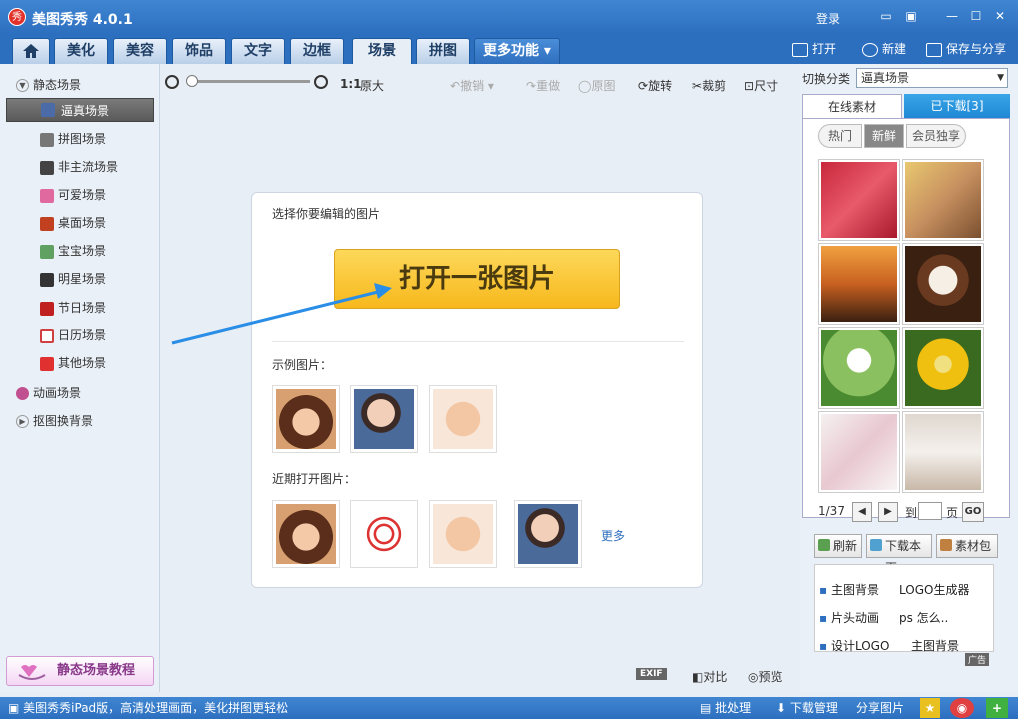 The width and height of the screenshot is (1018, 719). What do you see at coordinates (714, 86) in the screenshot?
I see `crop-label: 裁剪` at bounding box center [714, 86].